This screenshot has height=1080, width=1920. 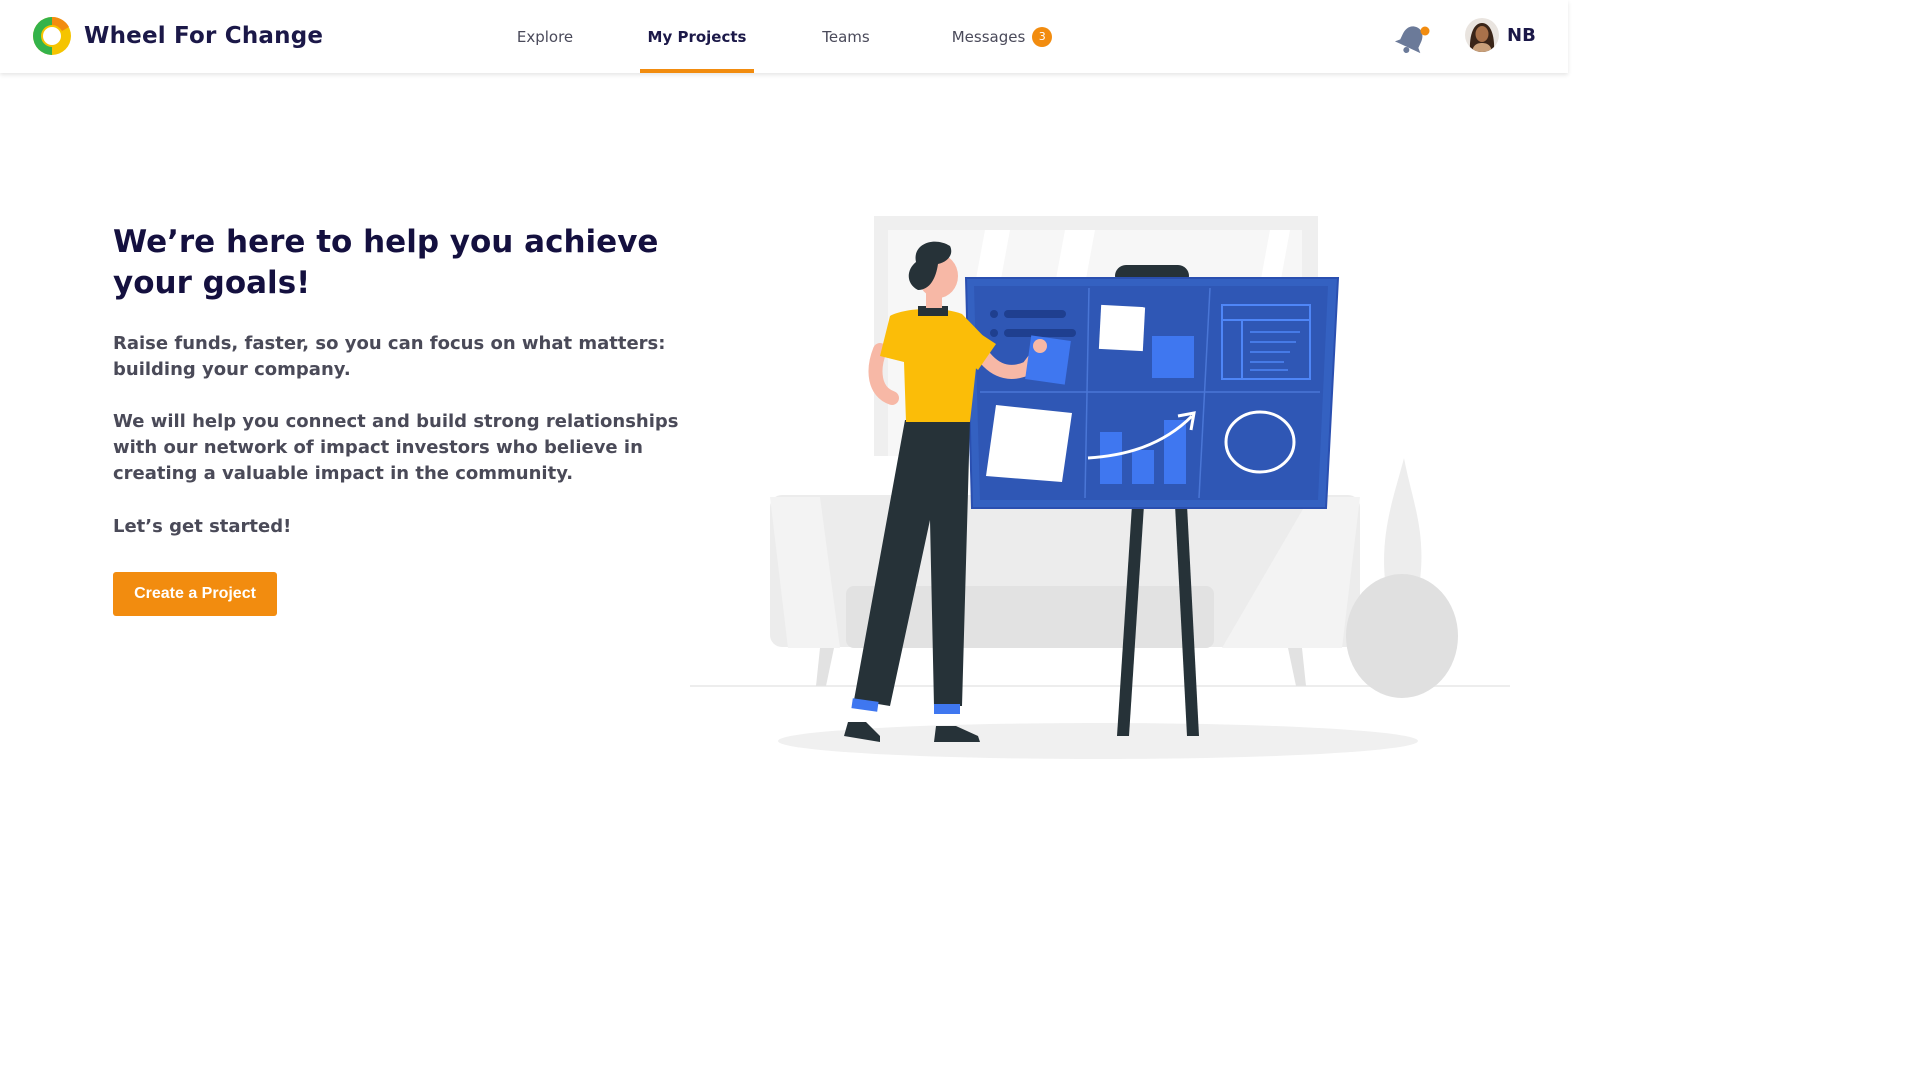 What do you see at coordinates (1042, 36) in the screenshot?
I see `messages-count-badge: 3` at bounding box center [1042, 36].